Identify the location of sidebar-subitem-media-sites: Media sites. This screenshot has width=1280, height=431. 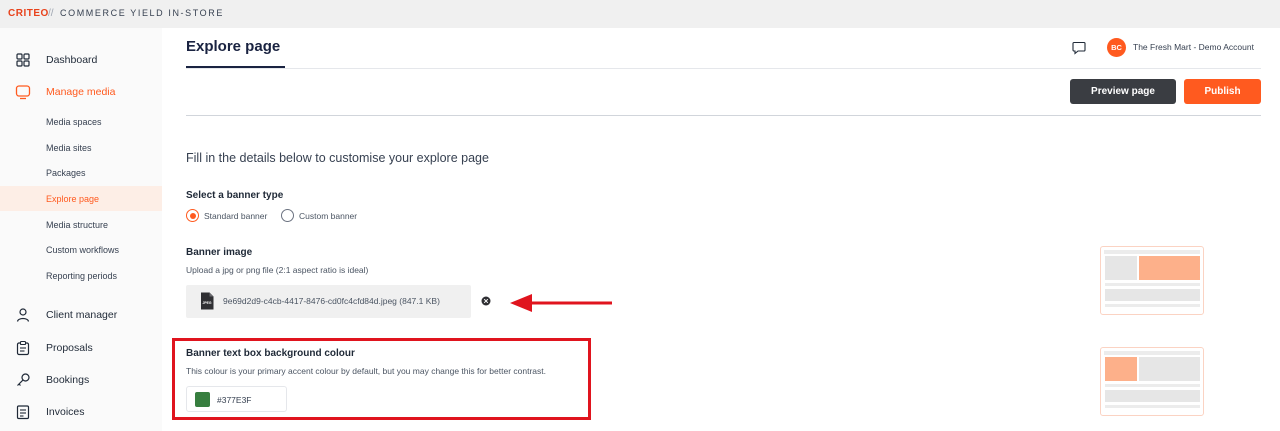
(81, 147).